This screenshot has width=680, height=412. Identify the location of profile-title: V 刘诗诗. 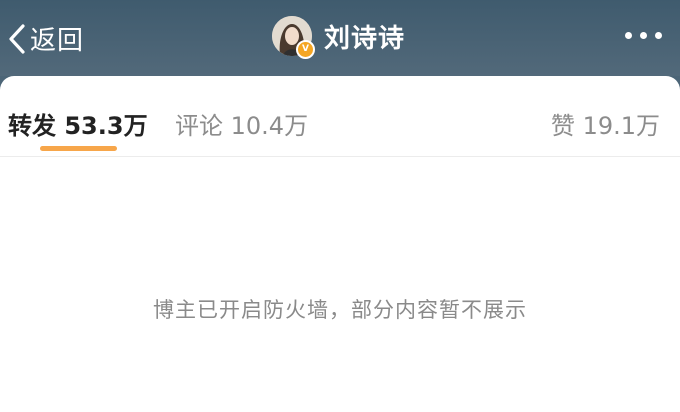
(339, 37).